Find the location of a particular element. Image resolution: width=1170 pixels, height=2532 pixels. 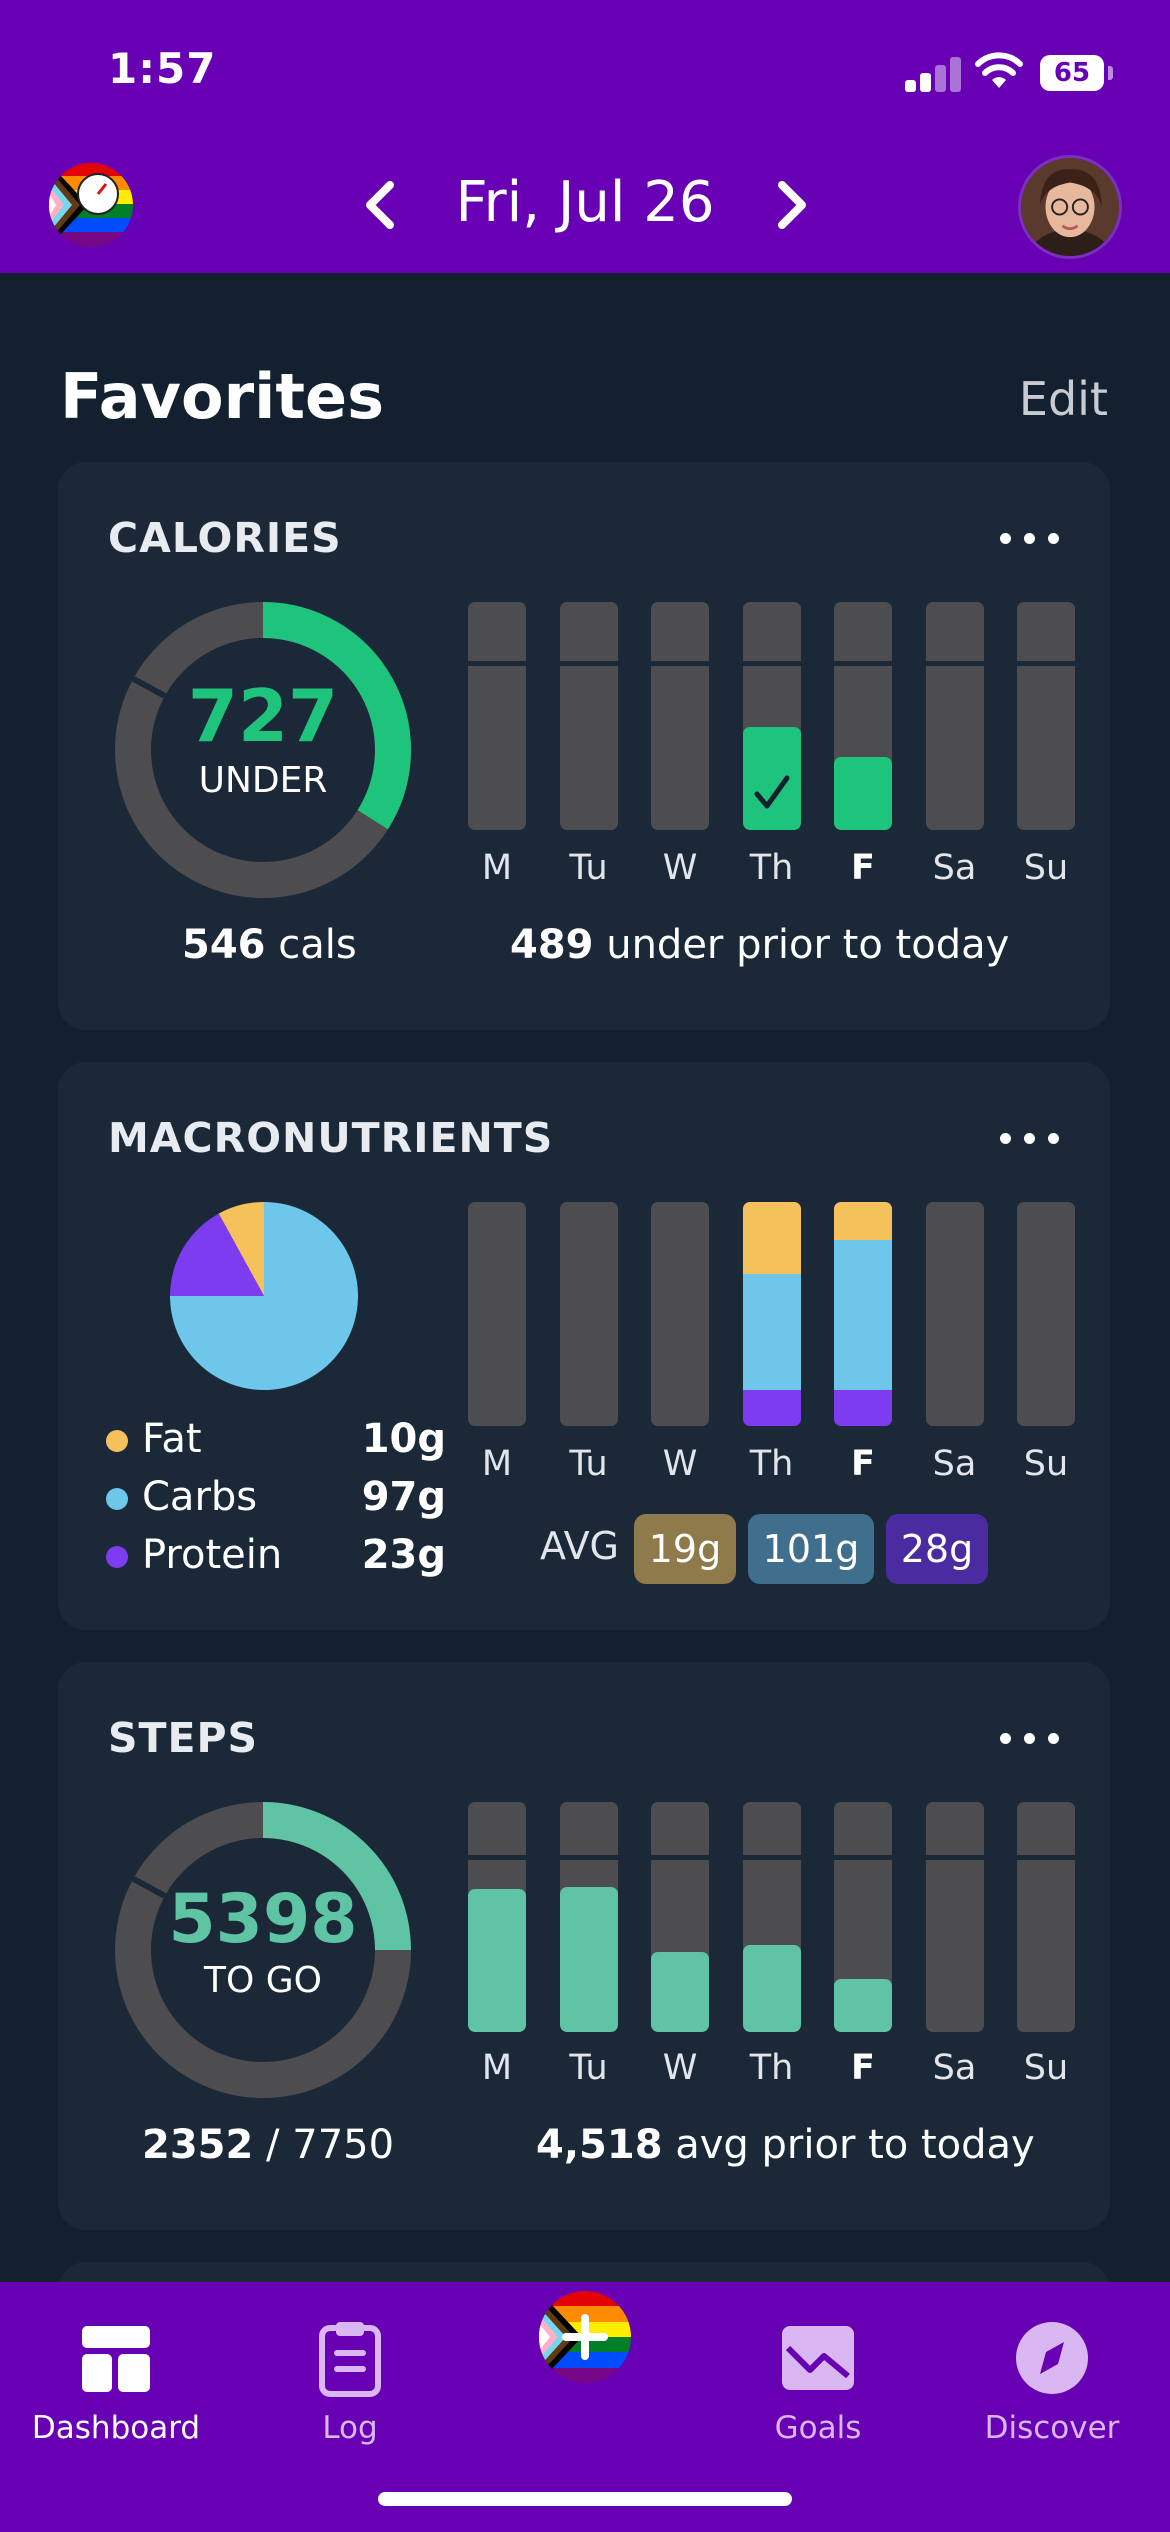

tab-goals: Goals is located at coordinates (818, 2380).